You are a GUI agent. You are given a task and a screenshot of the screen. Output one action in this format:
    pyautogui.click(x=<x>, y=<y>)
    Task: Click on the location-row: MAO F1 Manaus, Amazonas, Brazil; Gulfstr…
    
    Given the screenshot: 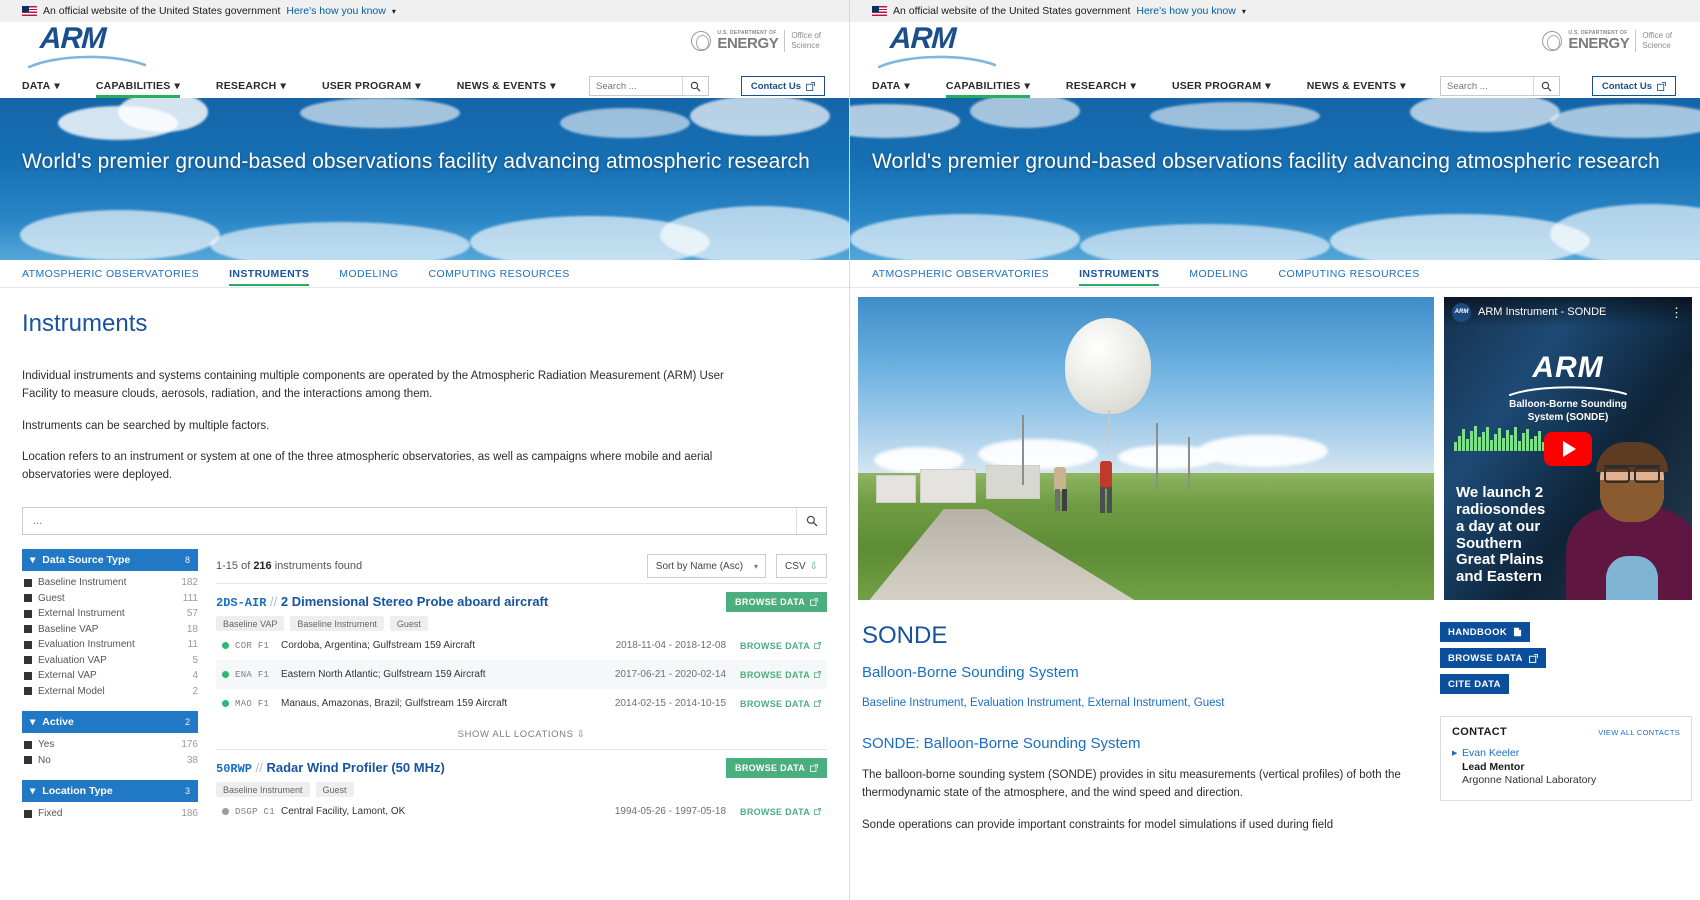 What is the action you would take?
    pyautogui.click(x=521, y=703)
    